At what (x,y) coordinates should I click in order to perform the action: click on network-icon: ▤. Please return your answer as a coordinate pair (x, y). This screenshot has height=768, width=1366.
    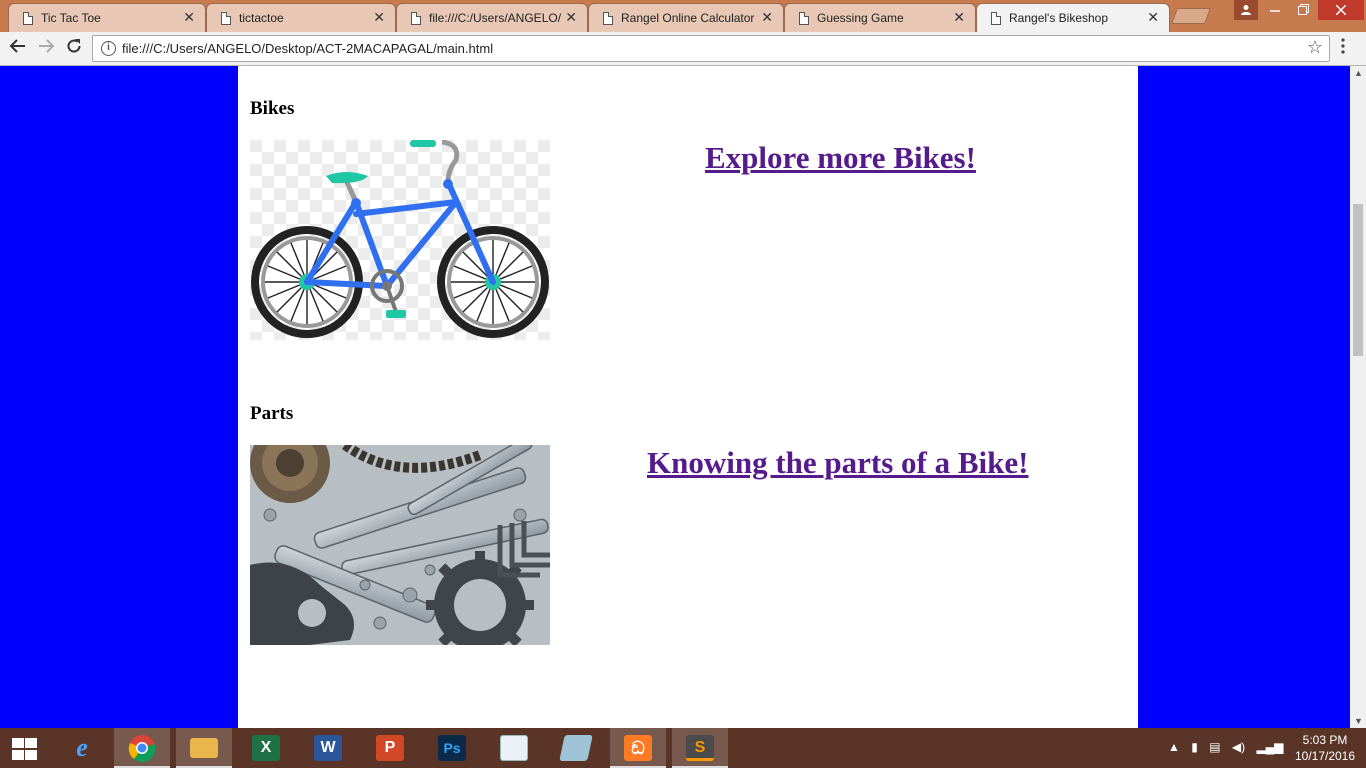
    Looking at the image, I should click on (1214, 747).